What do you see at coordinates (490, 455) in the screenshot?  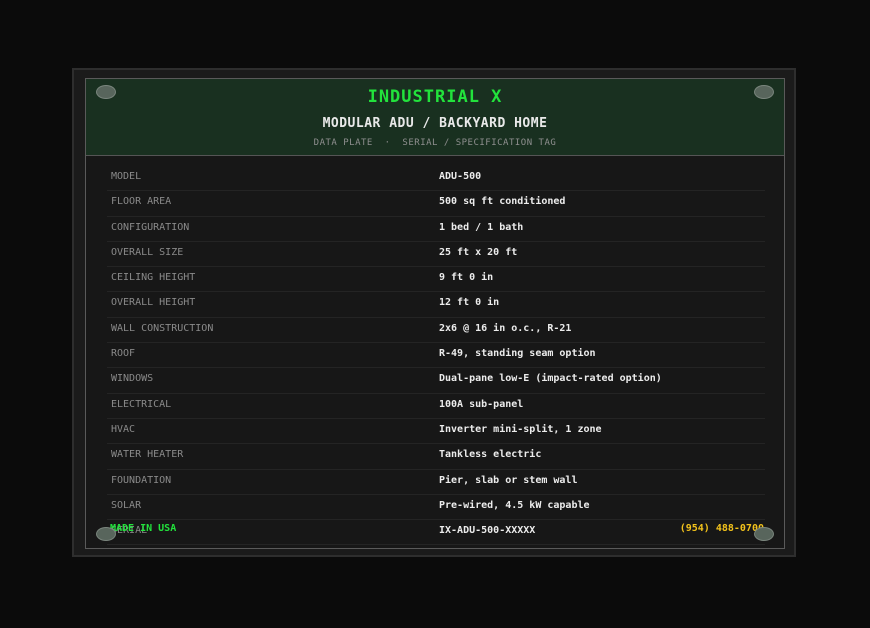 I see `spec-value: Tankless electric` at bounding box center [490, 455].